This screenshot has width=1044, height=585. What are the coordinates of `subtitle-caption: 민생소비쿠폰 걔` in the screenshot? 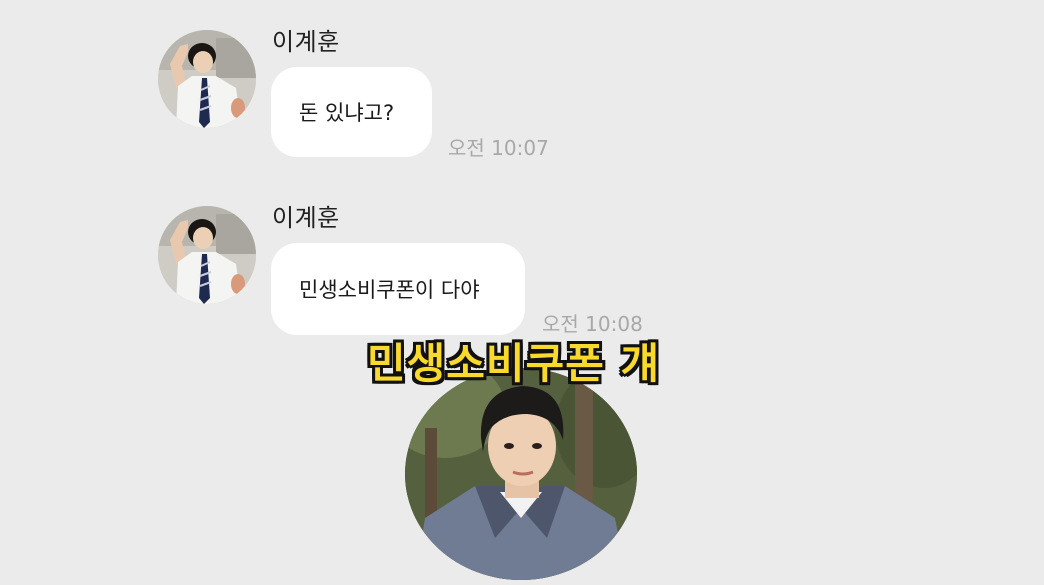 It's located at (514, 363).